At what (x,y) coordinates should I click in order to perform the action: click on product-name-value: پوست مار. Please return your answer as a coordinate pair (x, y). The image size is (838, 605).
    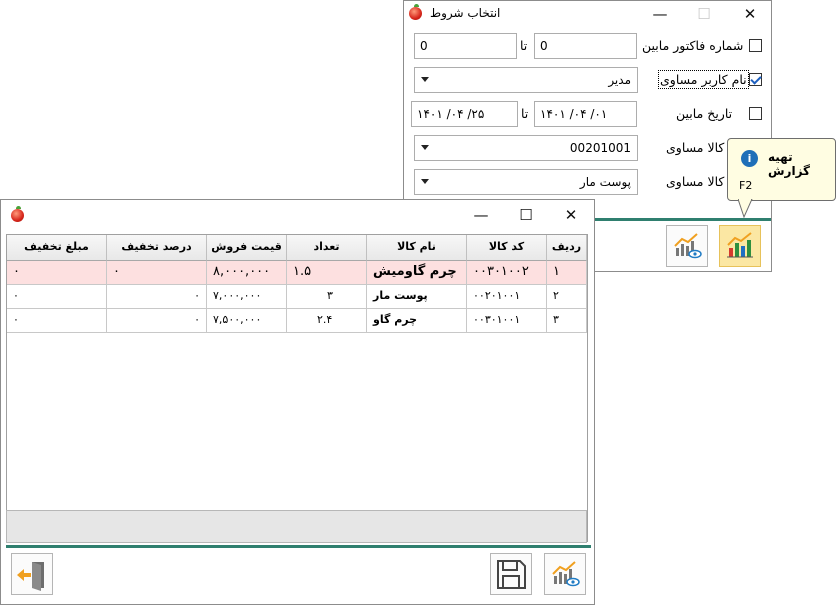
    Looking at the image, I should click on (605, 182).